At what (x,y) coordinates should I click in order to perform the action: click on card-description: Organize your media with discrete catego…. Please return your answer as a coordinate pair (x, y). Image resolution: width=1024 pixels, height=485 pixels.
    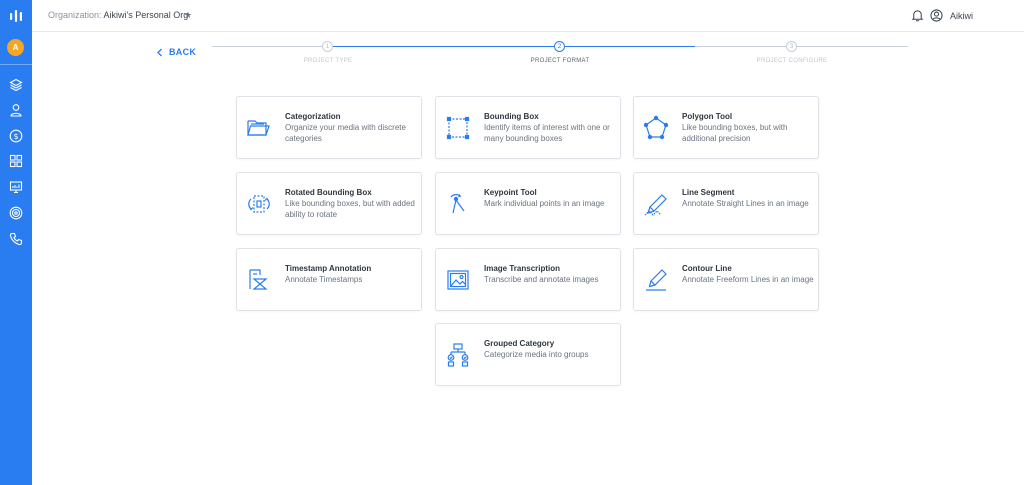
    Looking at the image, I should click on (345, 133).